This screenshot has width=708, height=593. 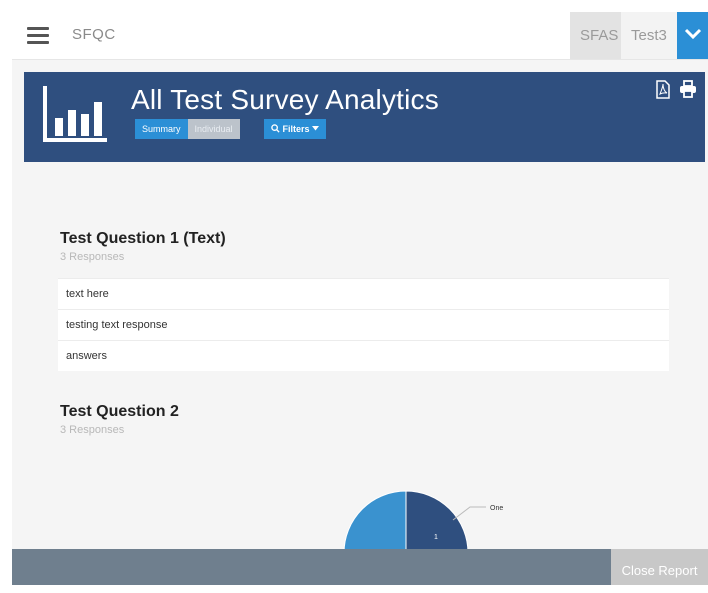 I want to click on question-2-responses: 3 Responses, so click(x=92, y=430).